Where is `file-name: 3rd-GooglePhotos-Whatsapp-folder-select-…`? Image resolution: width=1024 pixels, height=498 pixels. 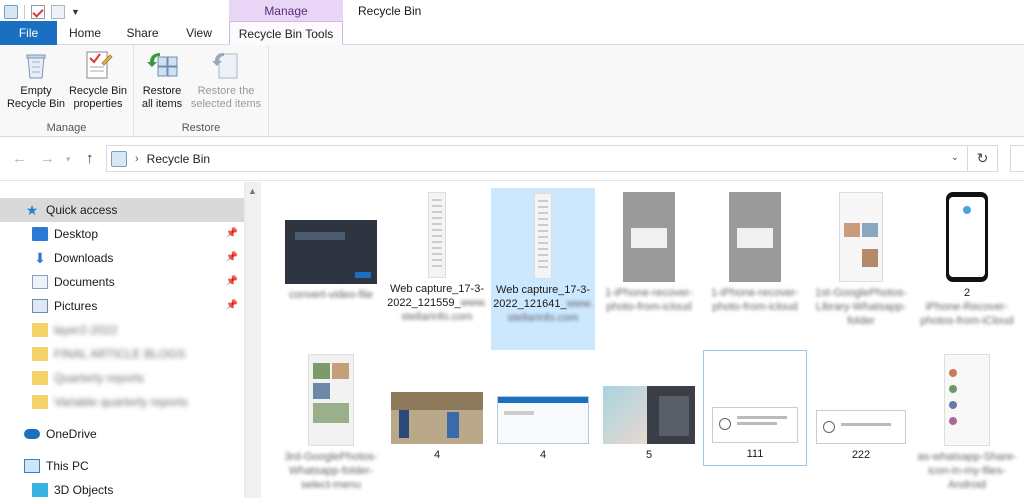
file-name: 3rd-GooglePhotos-Whatsapp-folder-select-… is located at coordinates (331, 471).